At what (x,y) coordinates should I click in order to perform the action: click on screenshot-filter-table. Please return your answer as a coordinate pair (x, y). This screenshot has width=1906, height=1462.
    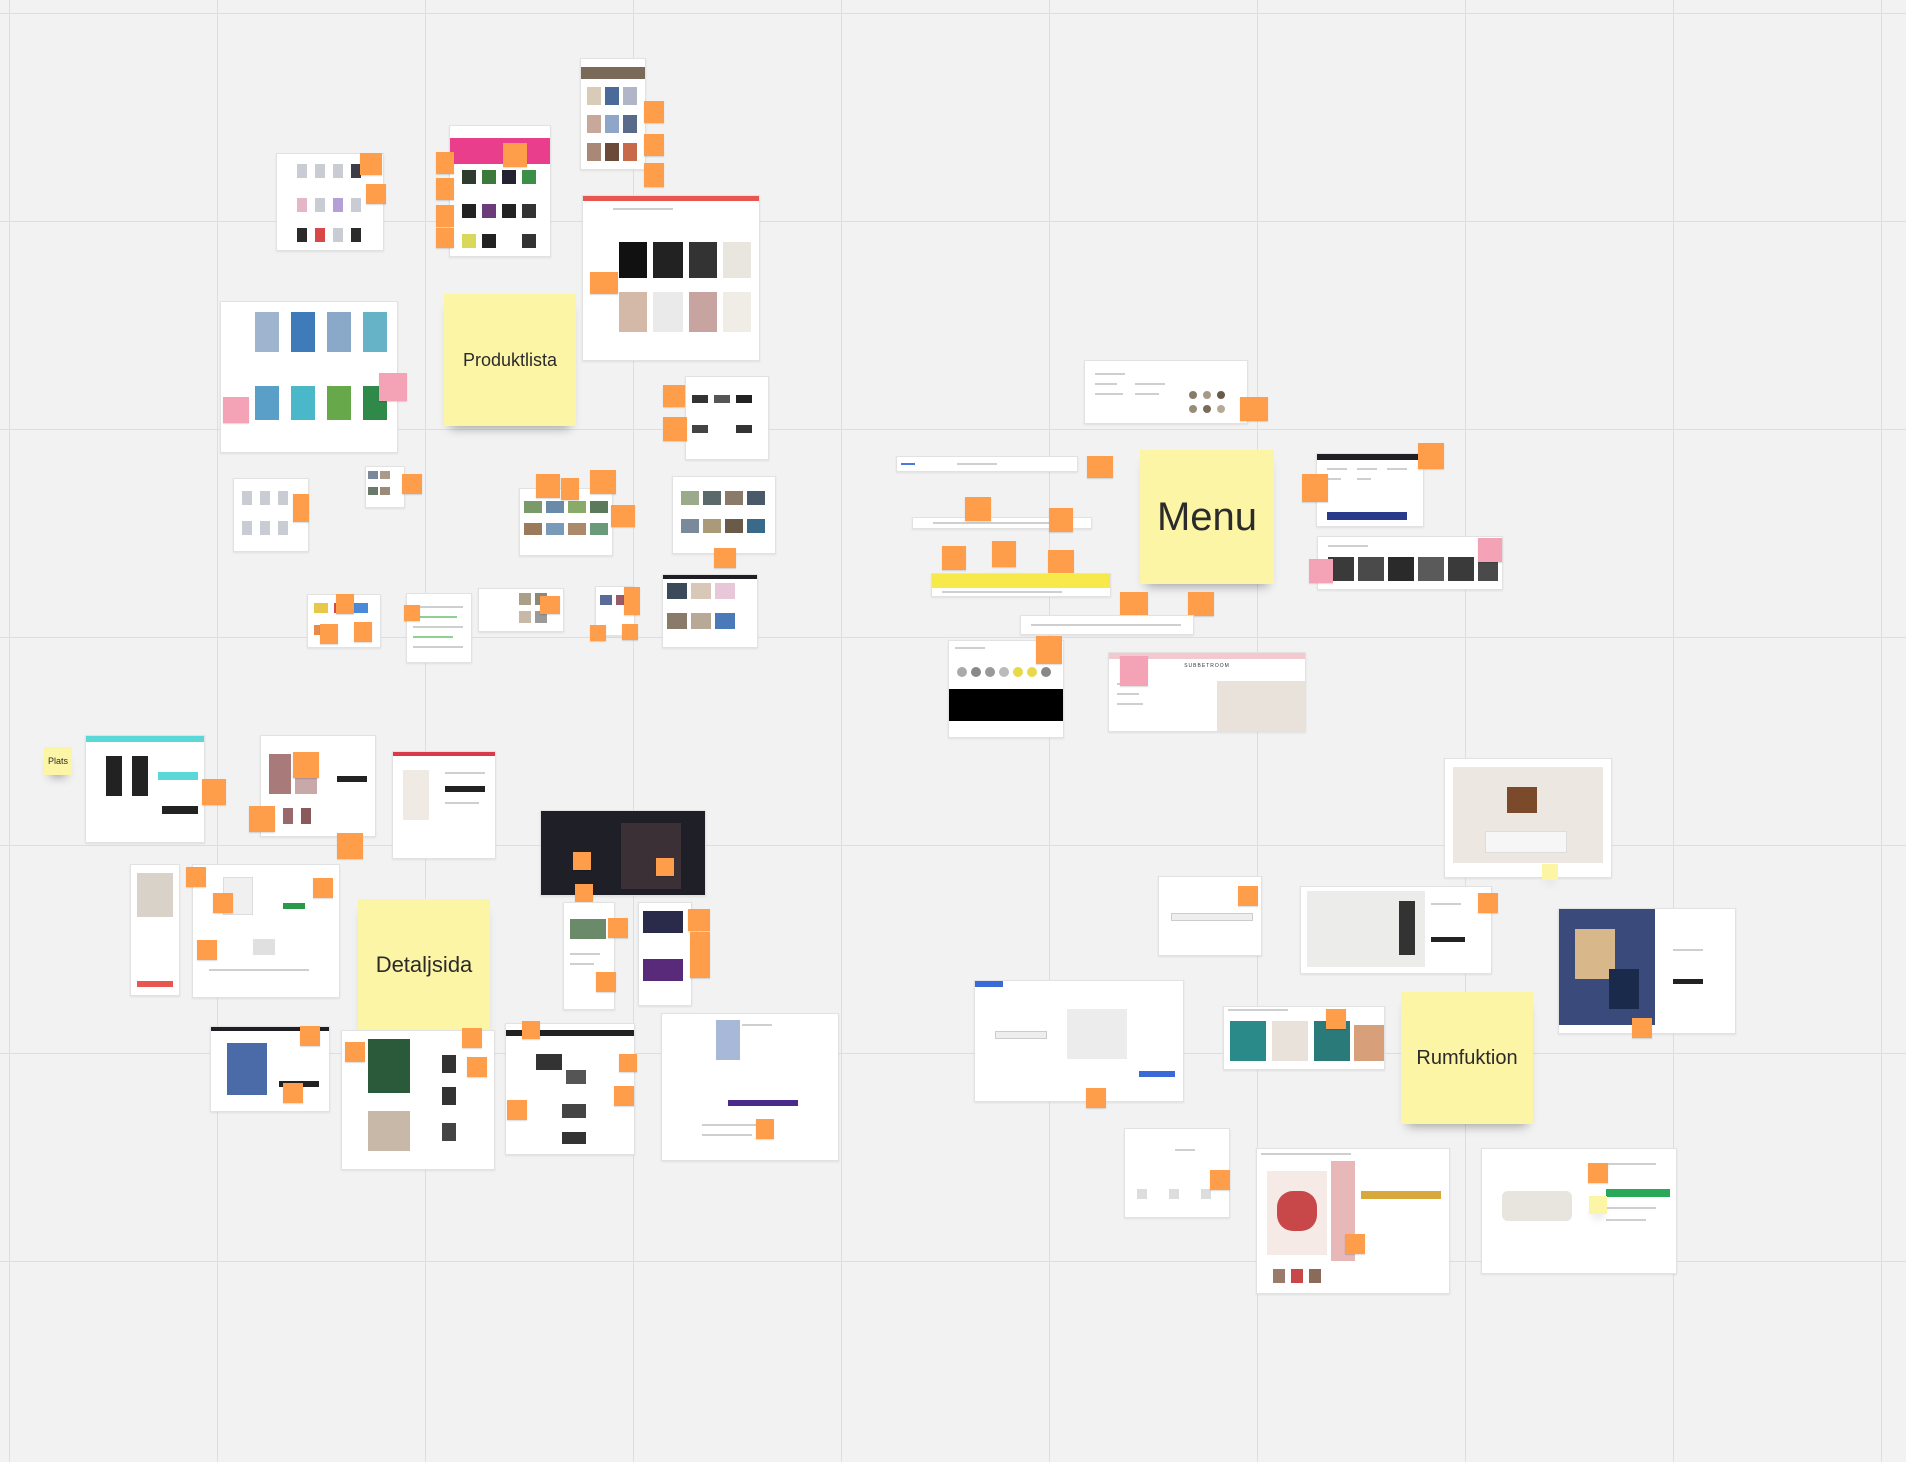
    Looking at the image, I should click on (439, 628).